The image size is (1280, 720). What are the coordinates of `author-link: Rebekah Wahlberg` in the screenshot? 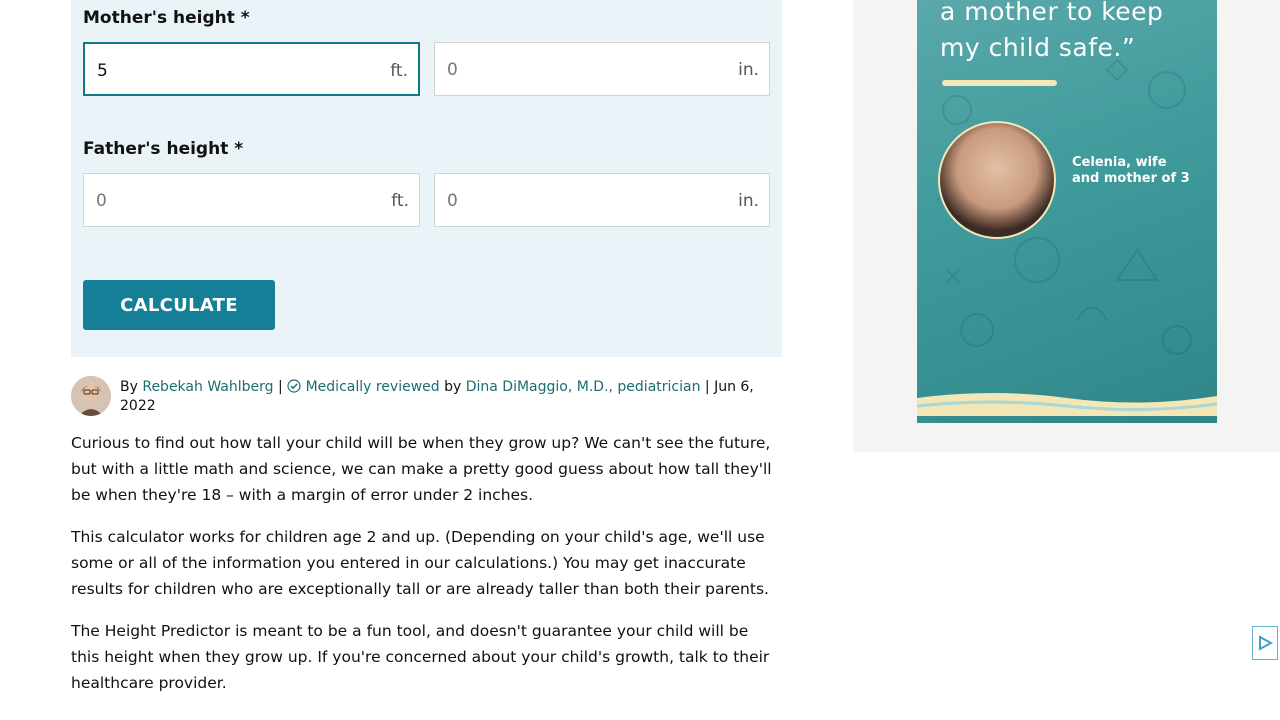 It's located at (207, 387).